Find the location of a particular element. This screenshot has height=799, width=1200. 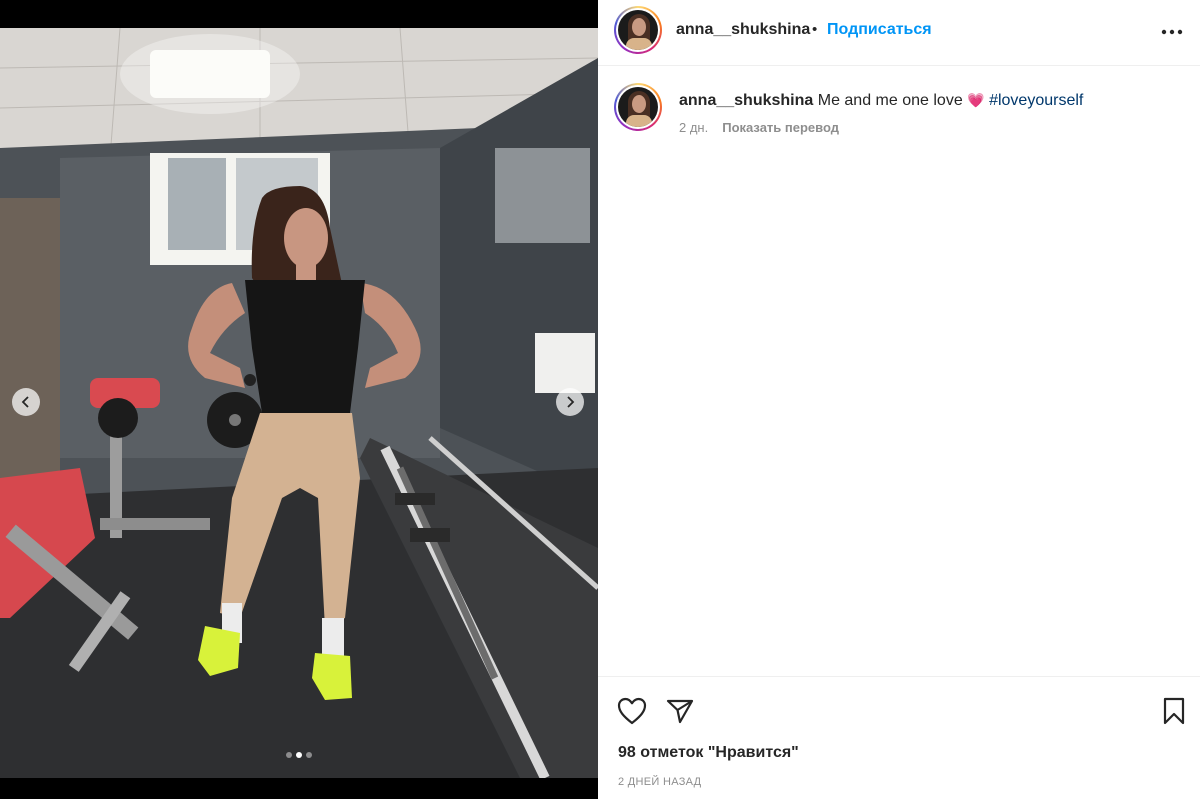

header-username-link: anna__shukshina is located at coordinates (743, 30).